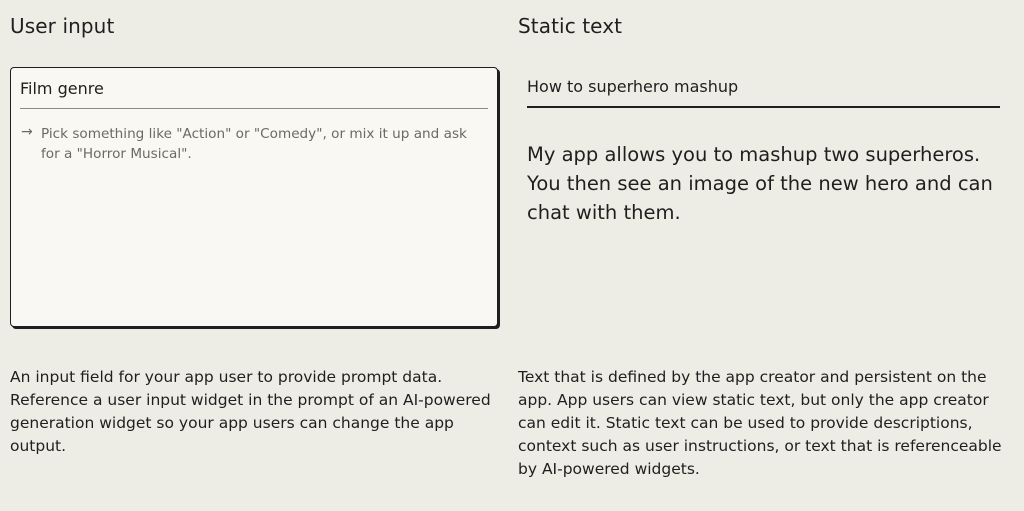 This screenshot has width=1024, height=511. I want to click on static-text-title: How to superhero mashup, so click(633, 86).